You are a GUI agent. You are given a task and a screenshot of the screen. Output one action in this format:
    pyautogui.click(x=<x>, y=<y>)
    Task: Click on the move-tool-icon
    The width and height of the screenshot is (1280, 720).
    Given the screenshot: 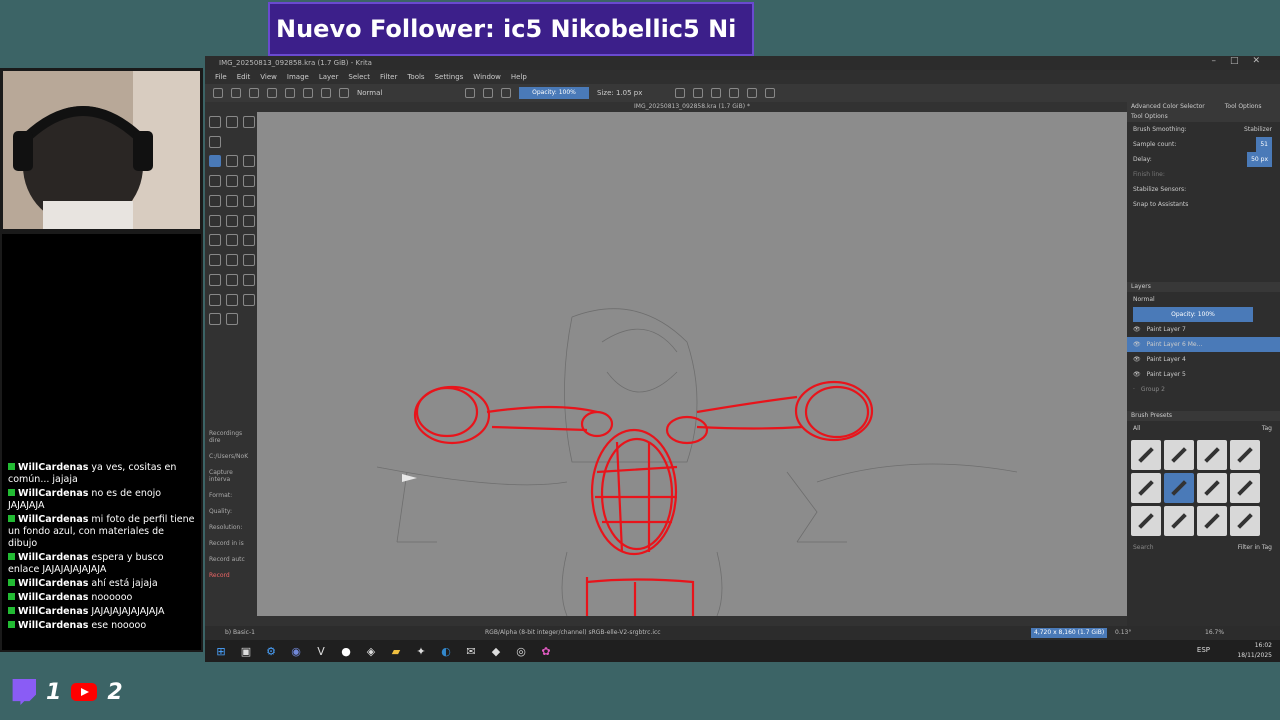 What is the action you would take?
    pyautogui.click(x=232, y=220)
    